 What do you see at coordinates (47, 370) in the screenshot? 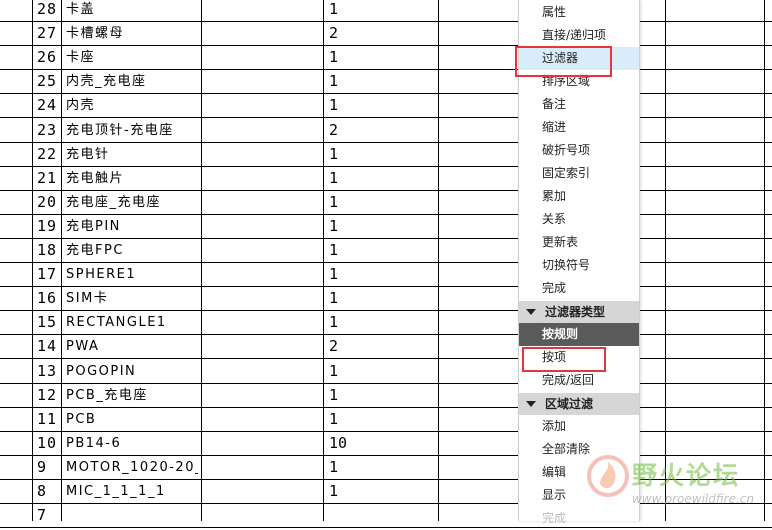
I see `row-index: 13` at bounding box center [47, 370].